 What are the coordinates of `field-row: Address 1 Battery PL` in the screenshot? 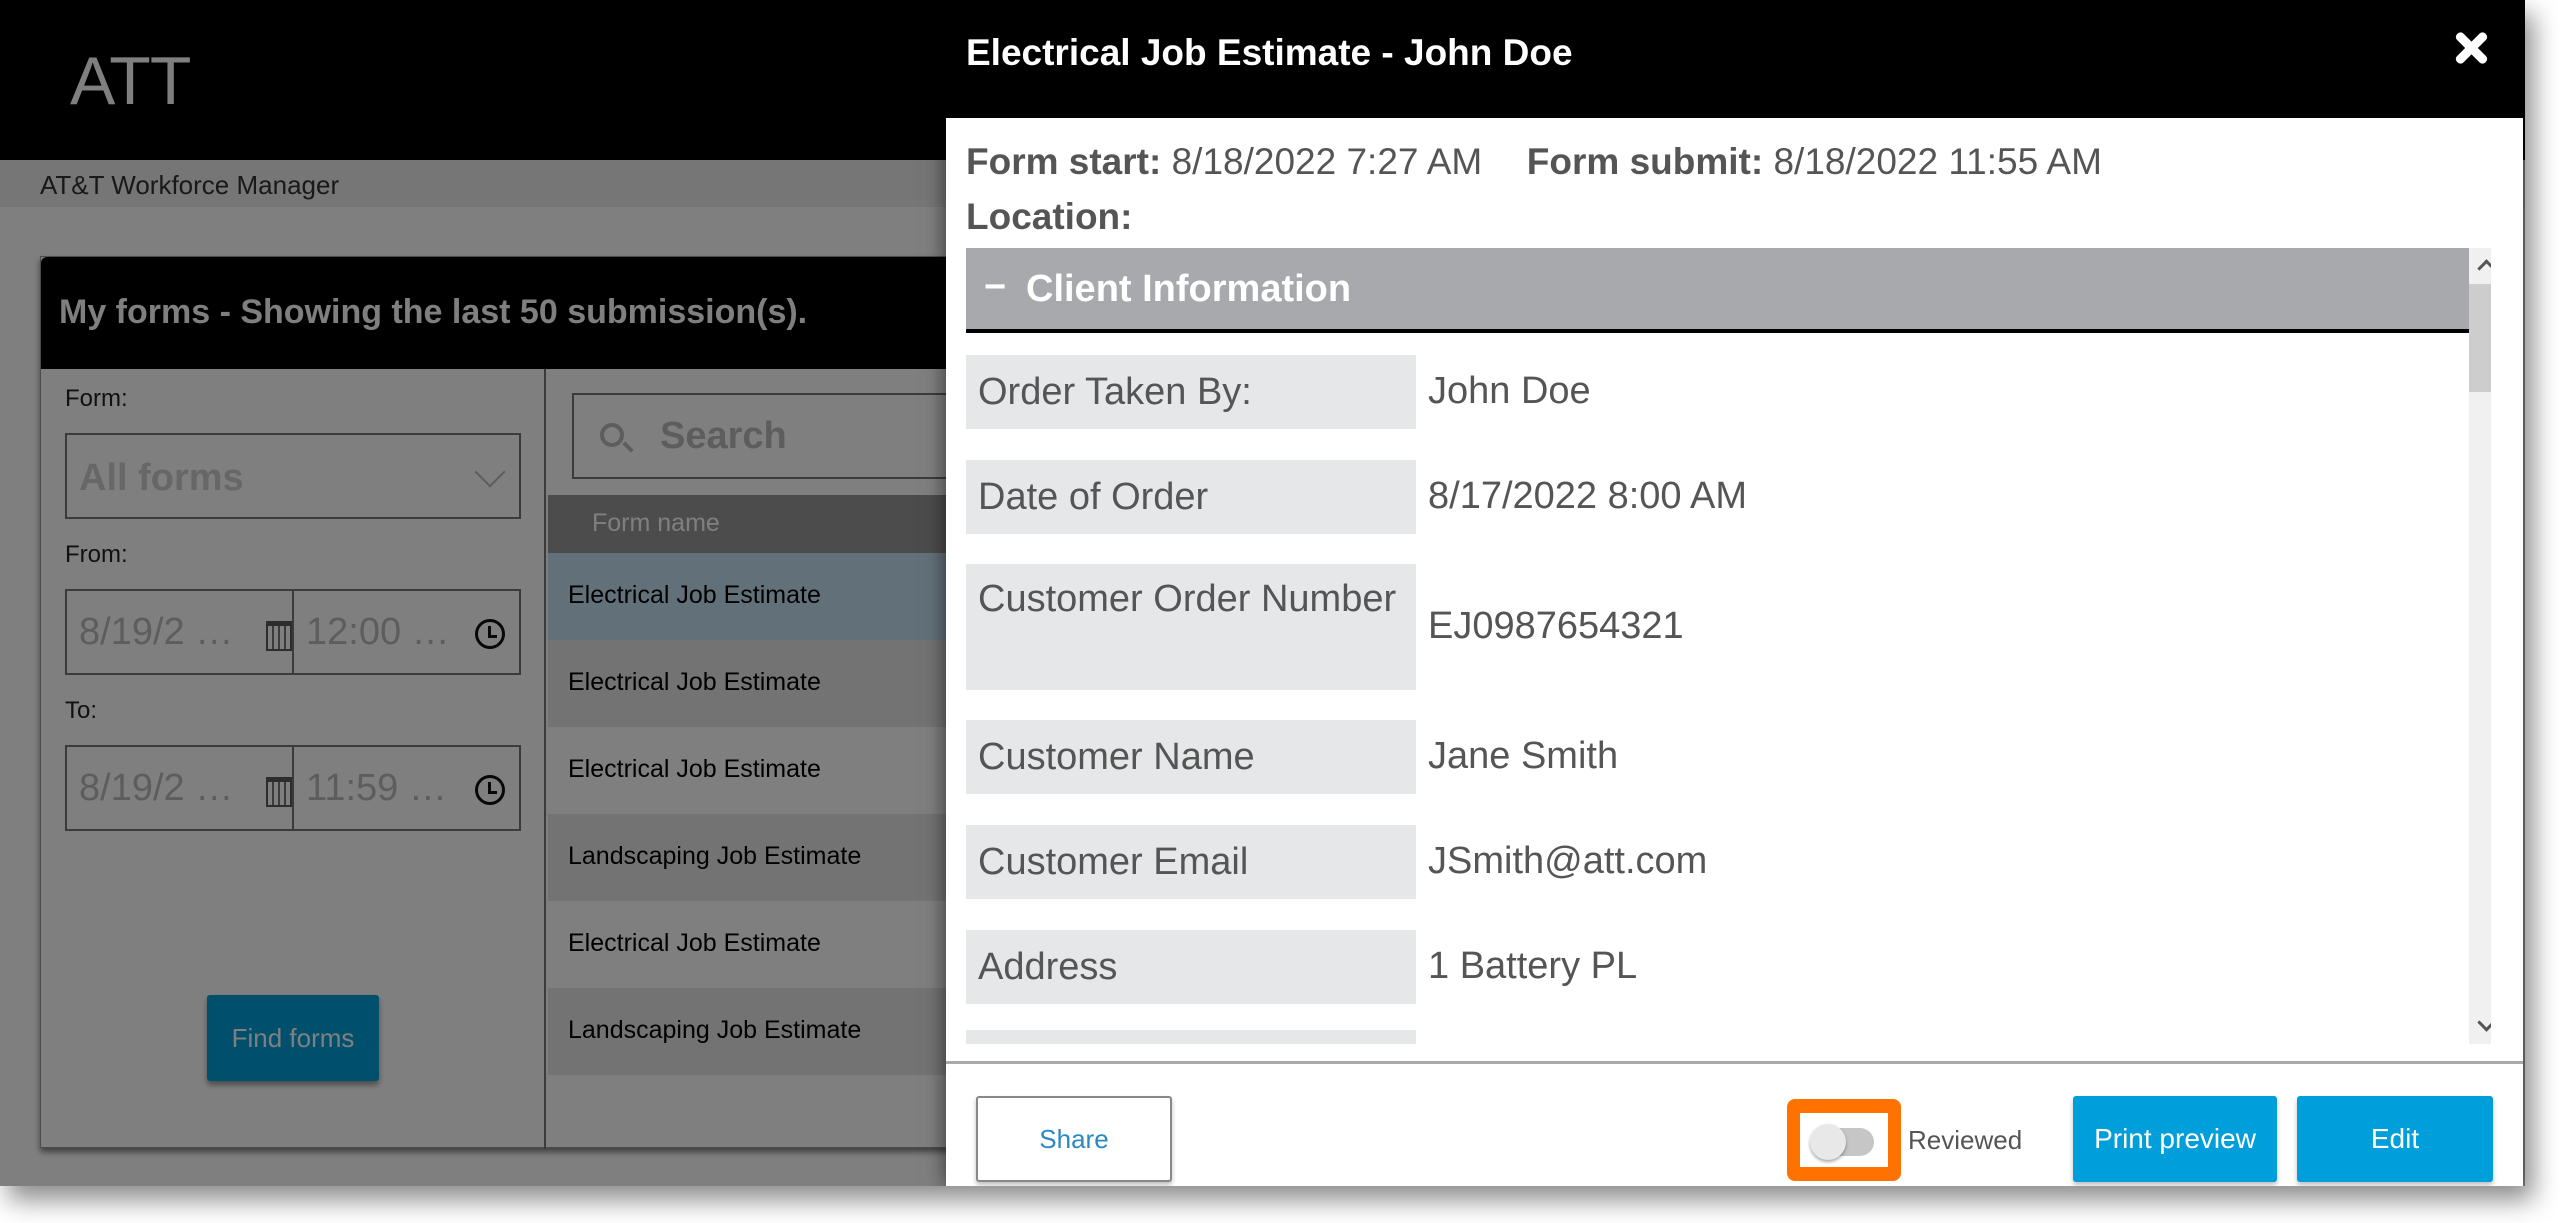 It's located at (1717, 967).